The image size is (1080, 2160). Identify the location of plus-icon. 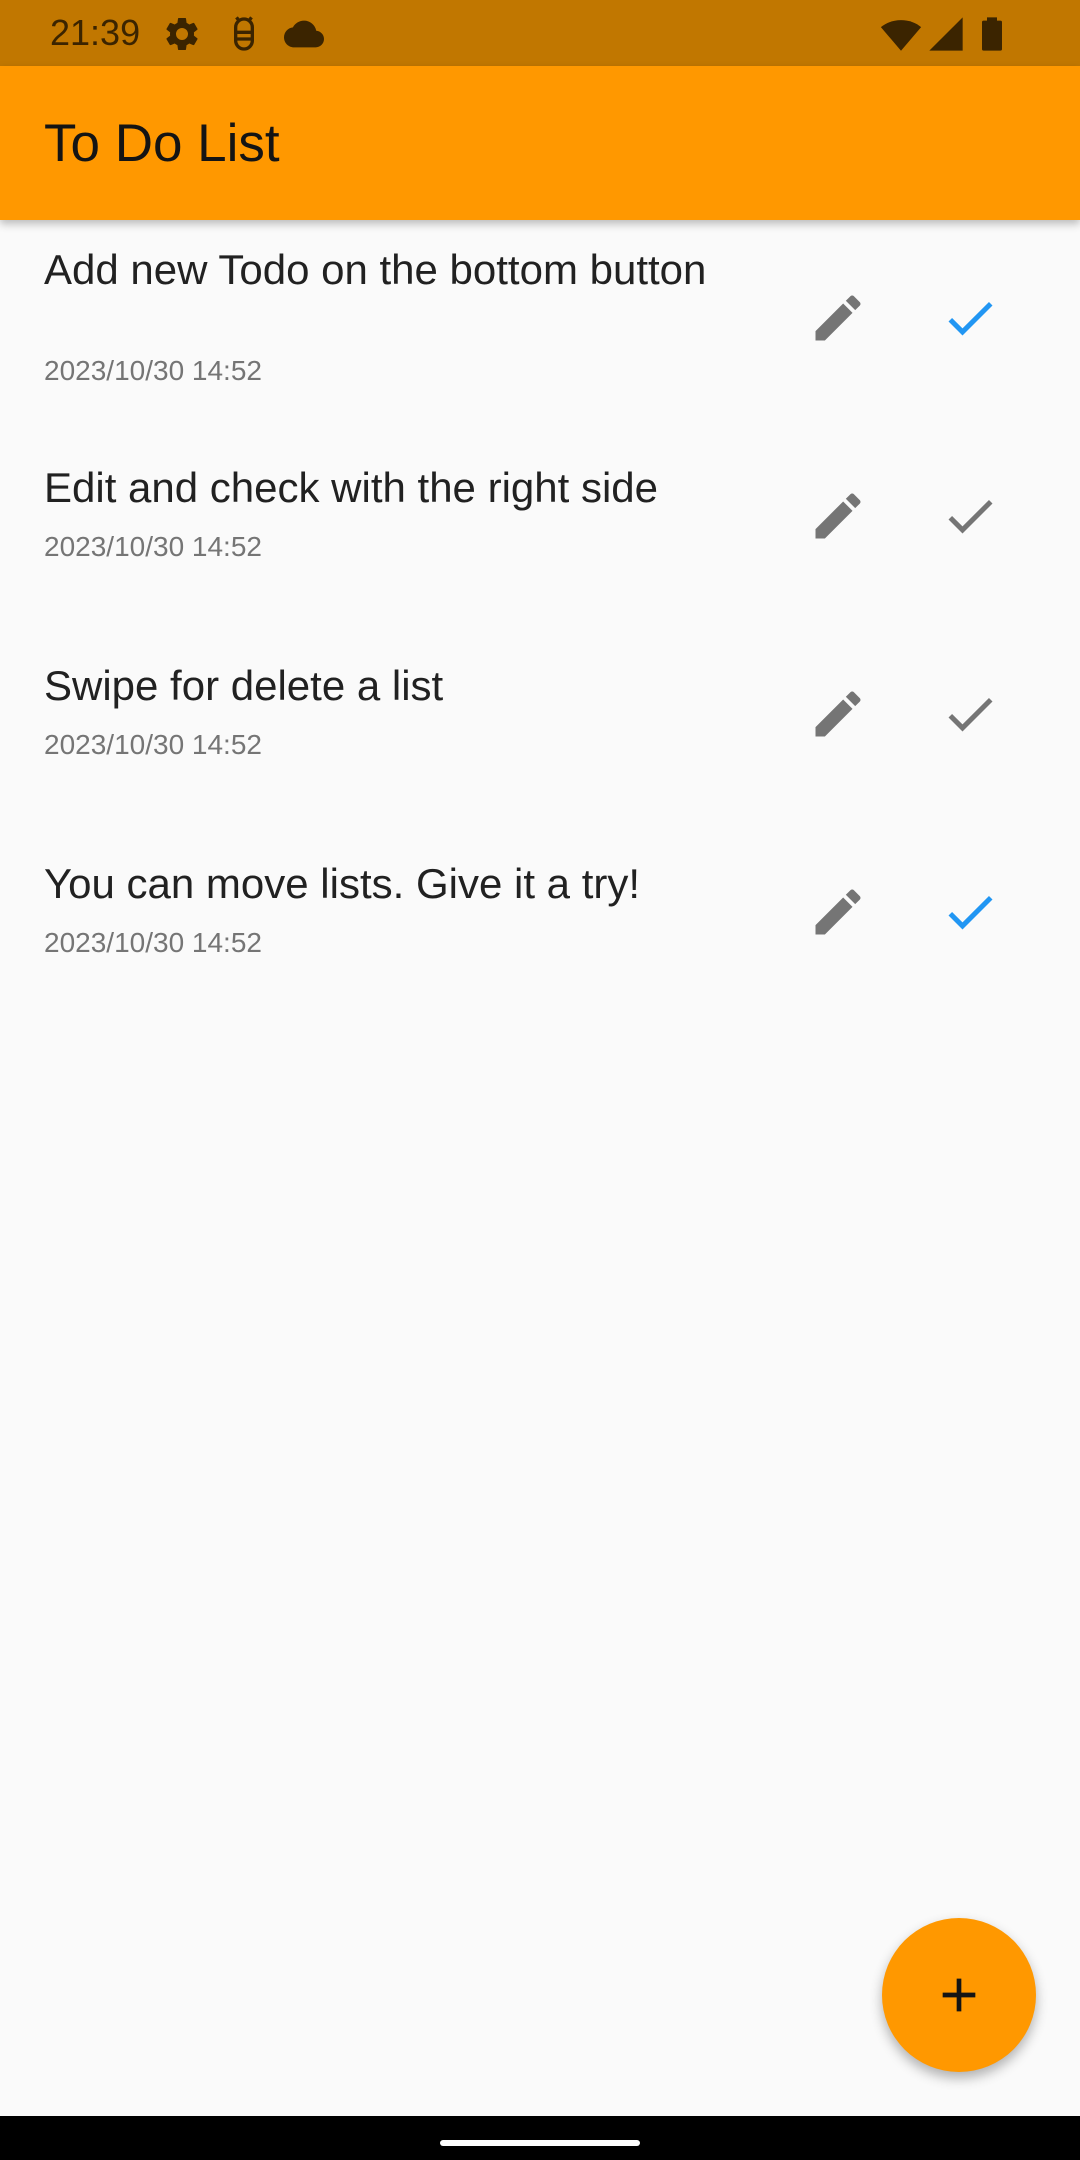
(959, 1995).